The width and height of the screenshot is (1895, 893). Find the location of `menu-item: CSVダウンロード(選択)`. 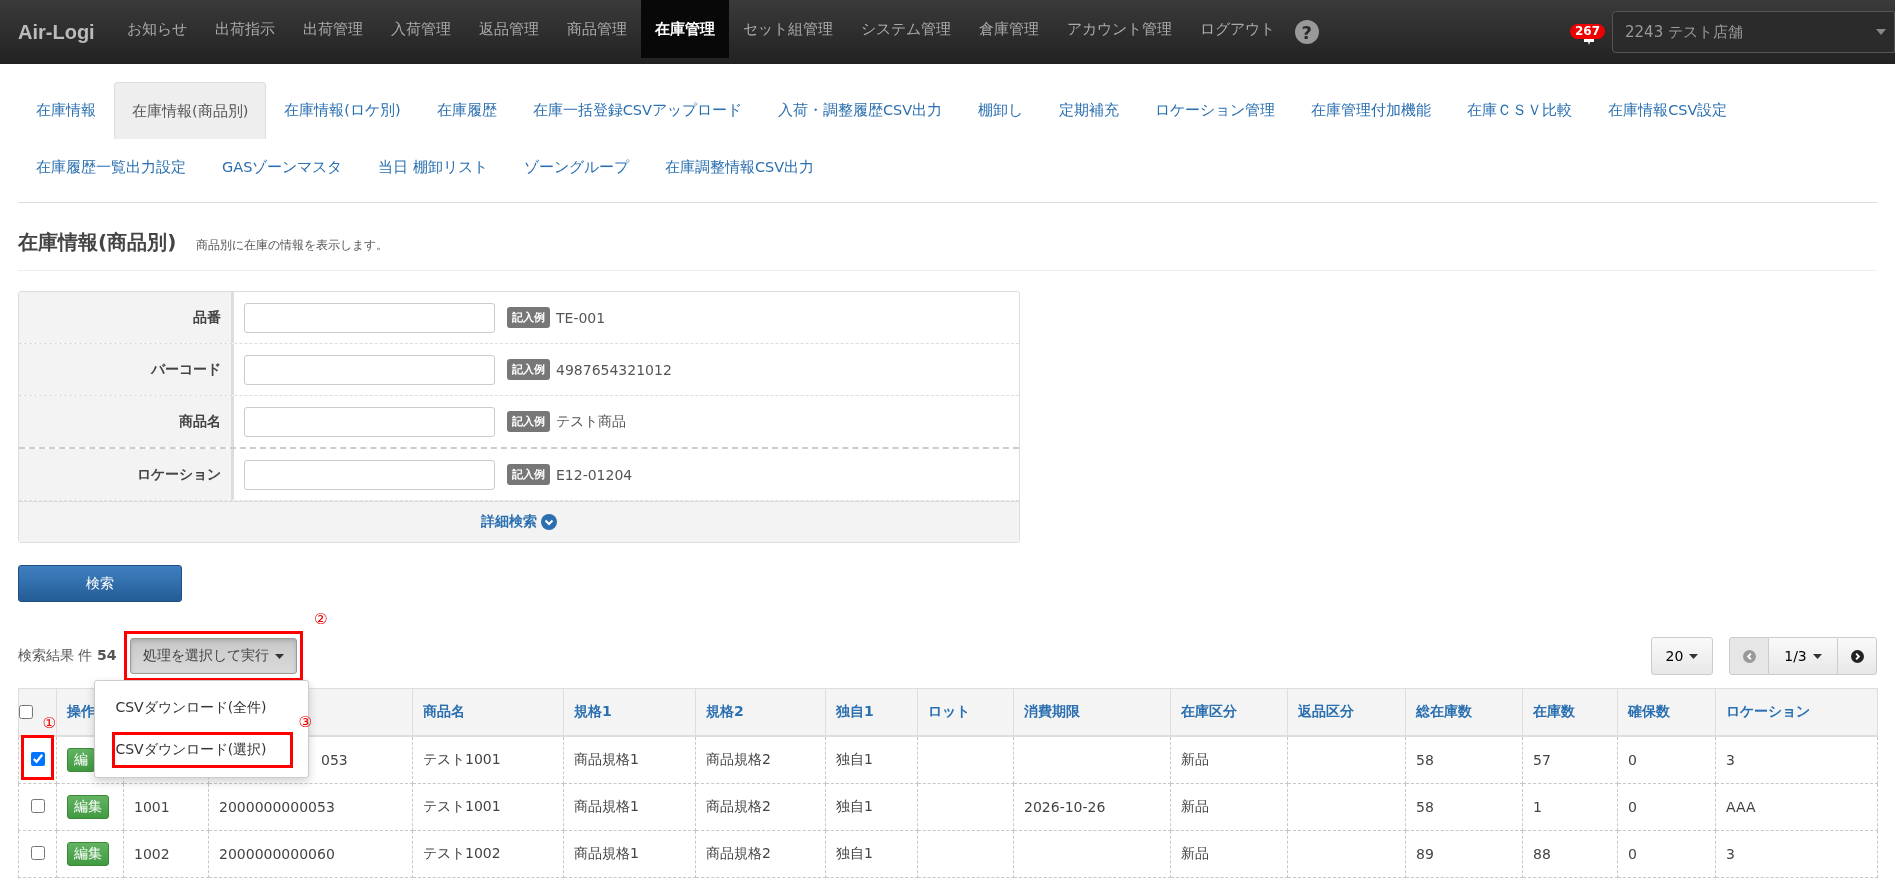

menu-item: CSVダウンロード(選択) is located at coordinates (181, 750).